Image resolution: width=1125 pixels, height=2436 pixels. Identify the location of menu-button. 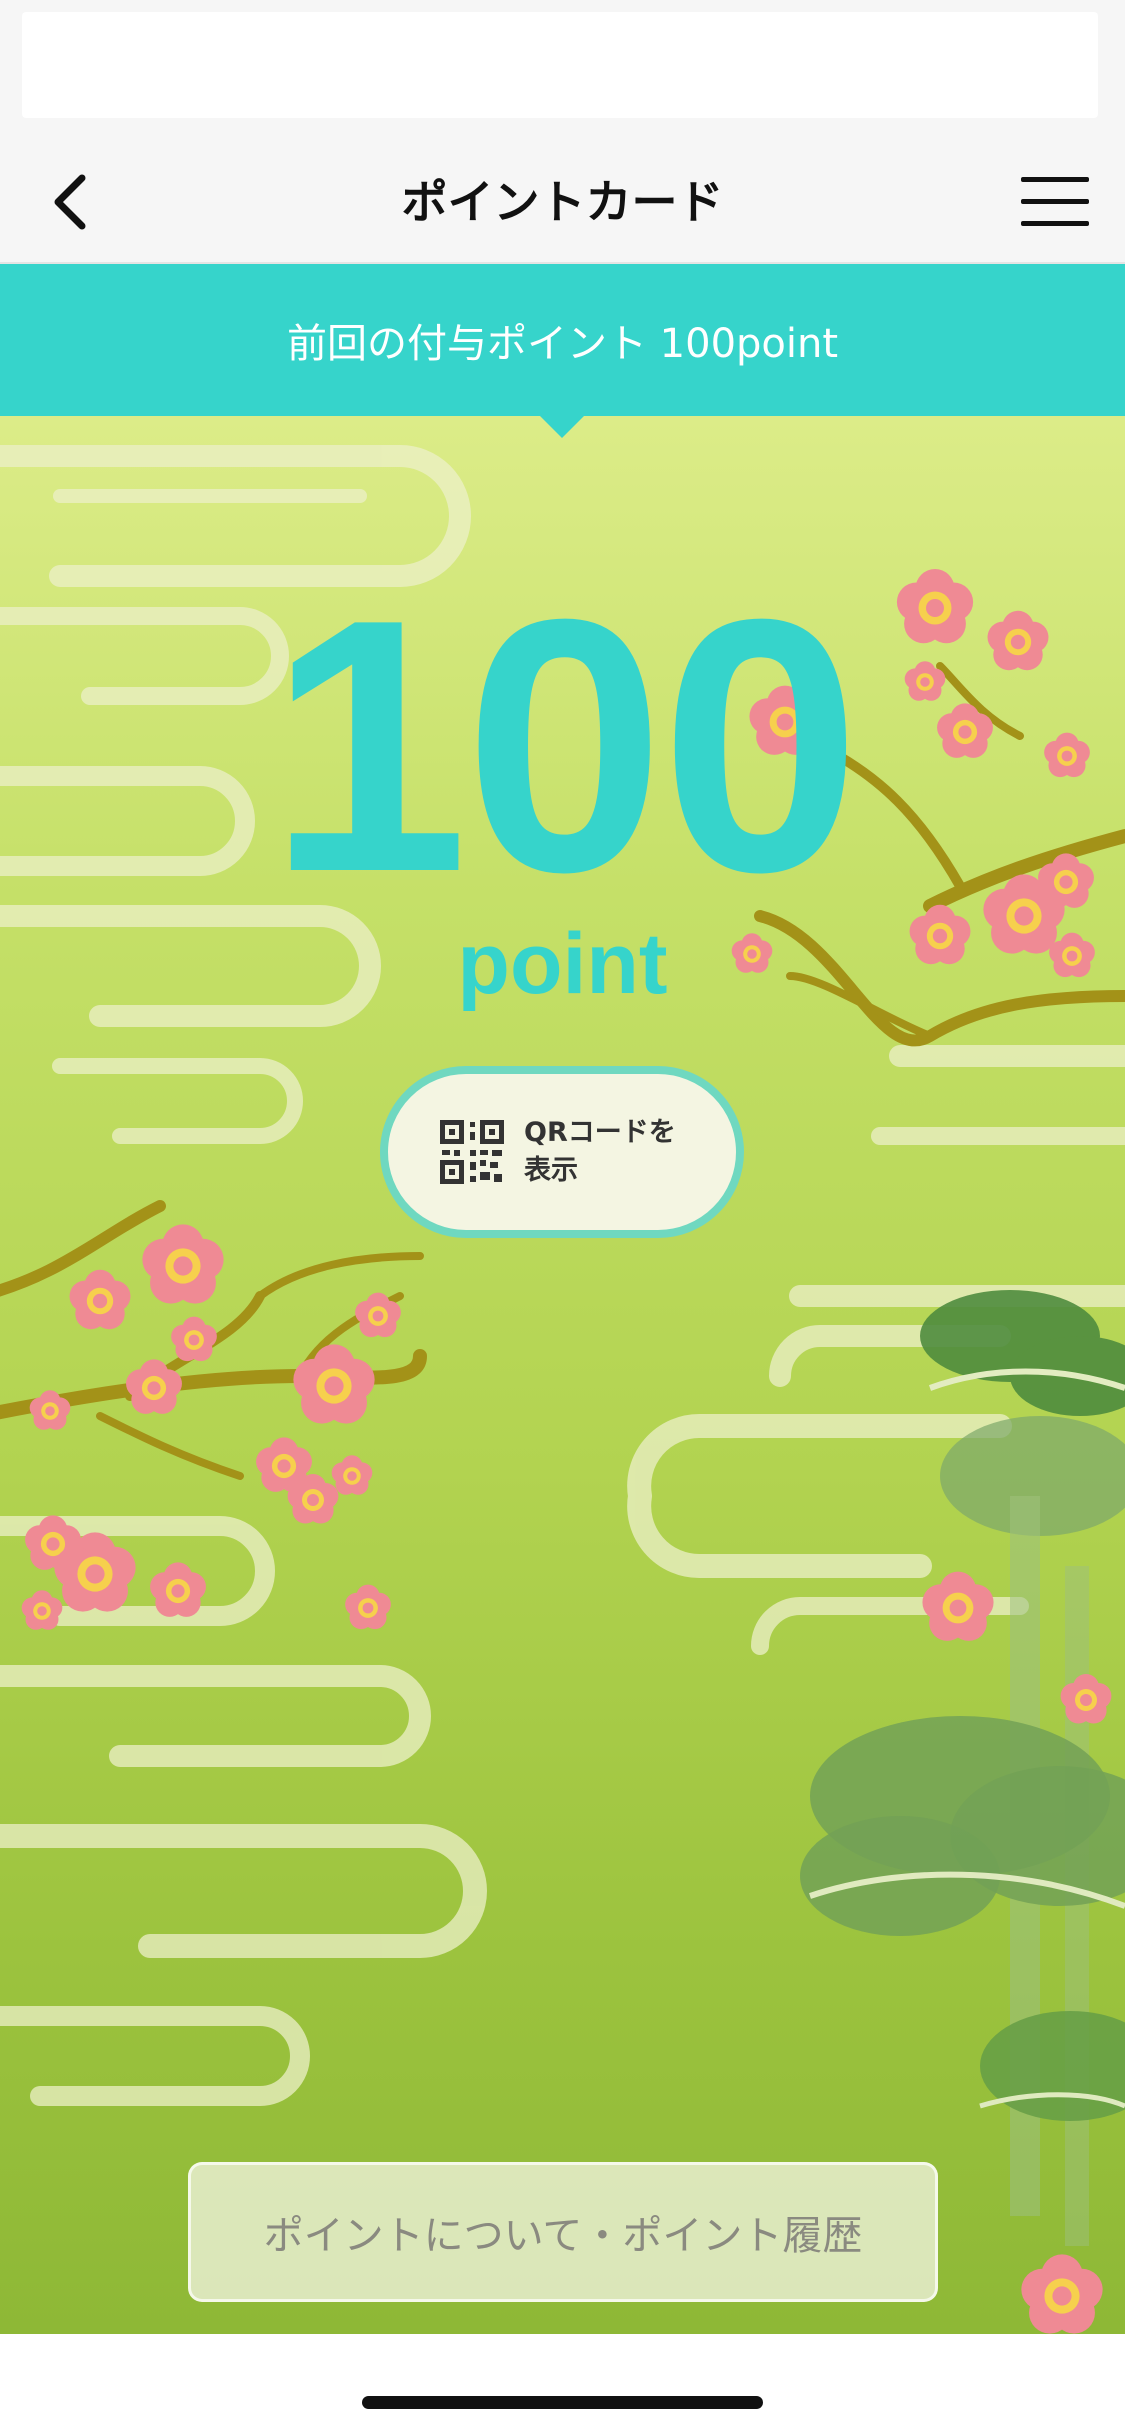
(1055, 202).